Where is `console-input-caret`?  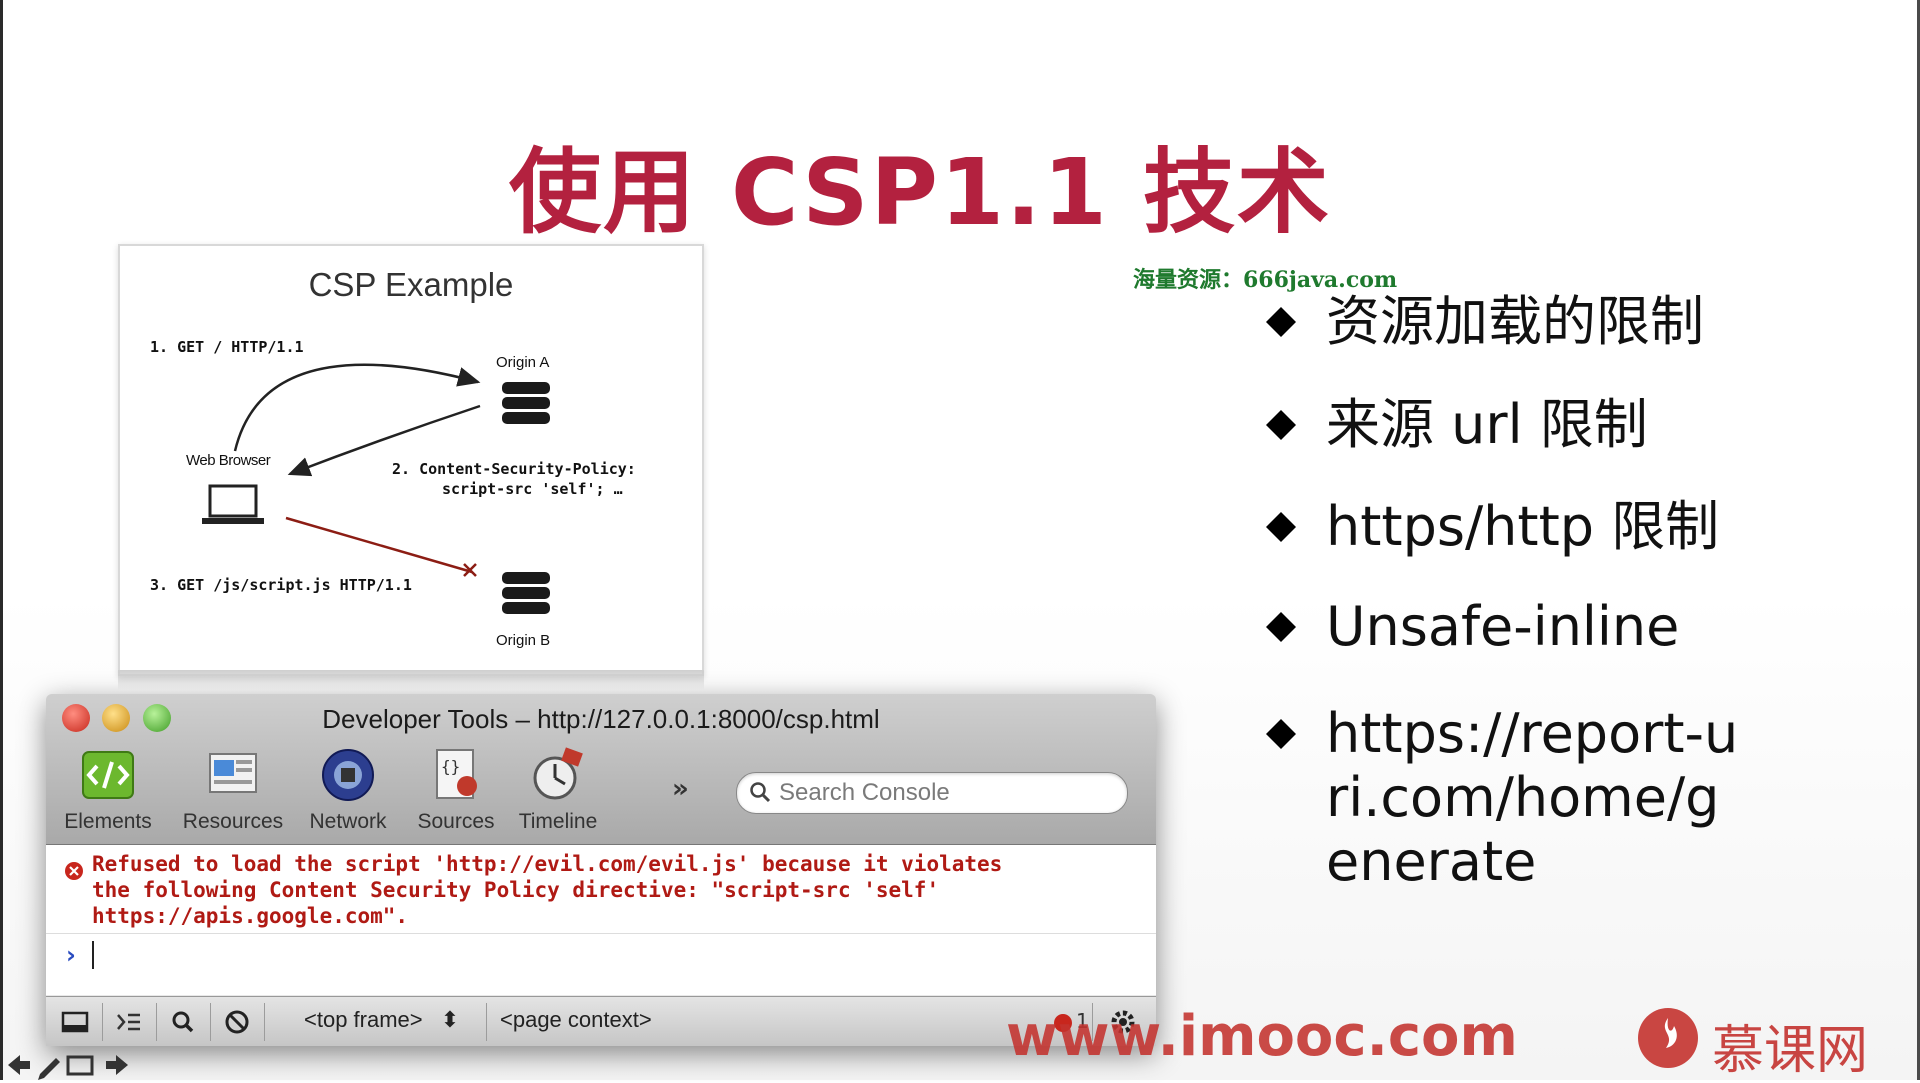
console-input-caret is located at coordinates (93, 955).